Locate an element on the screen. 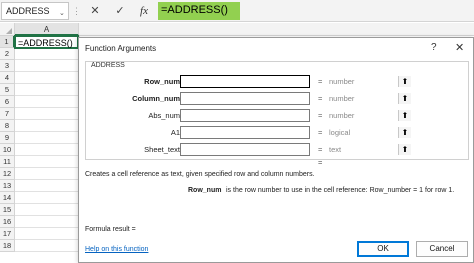 The image size is (474, 263). row-num-input: ⬆ is located at coordinates (295, 81).